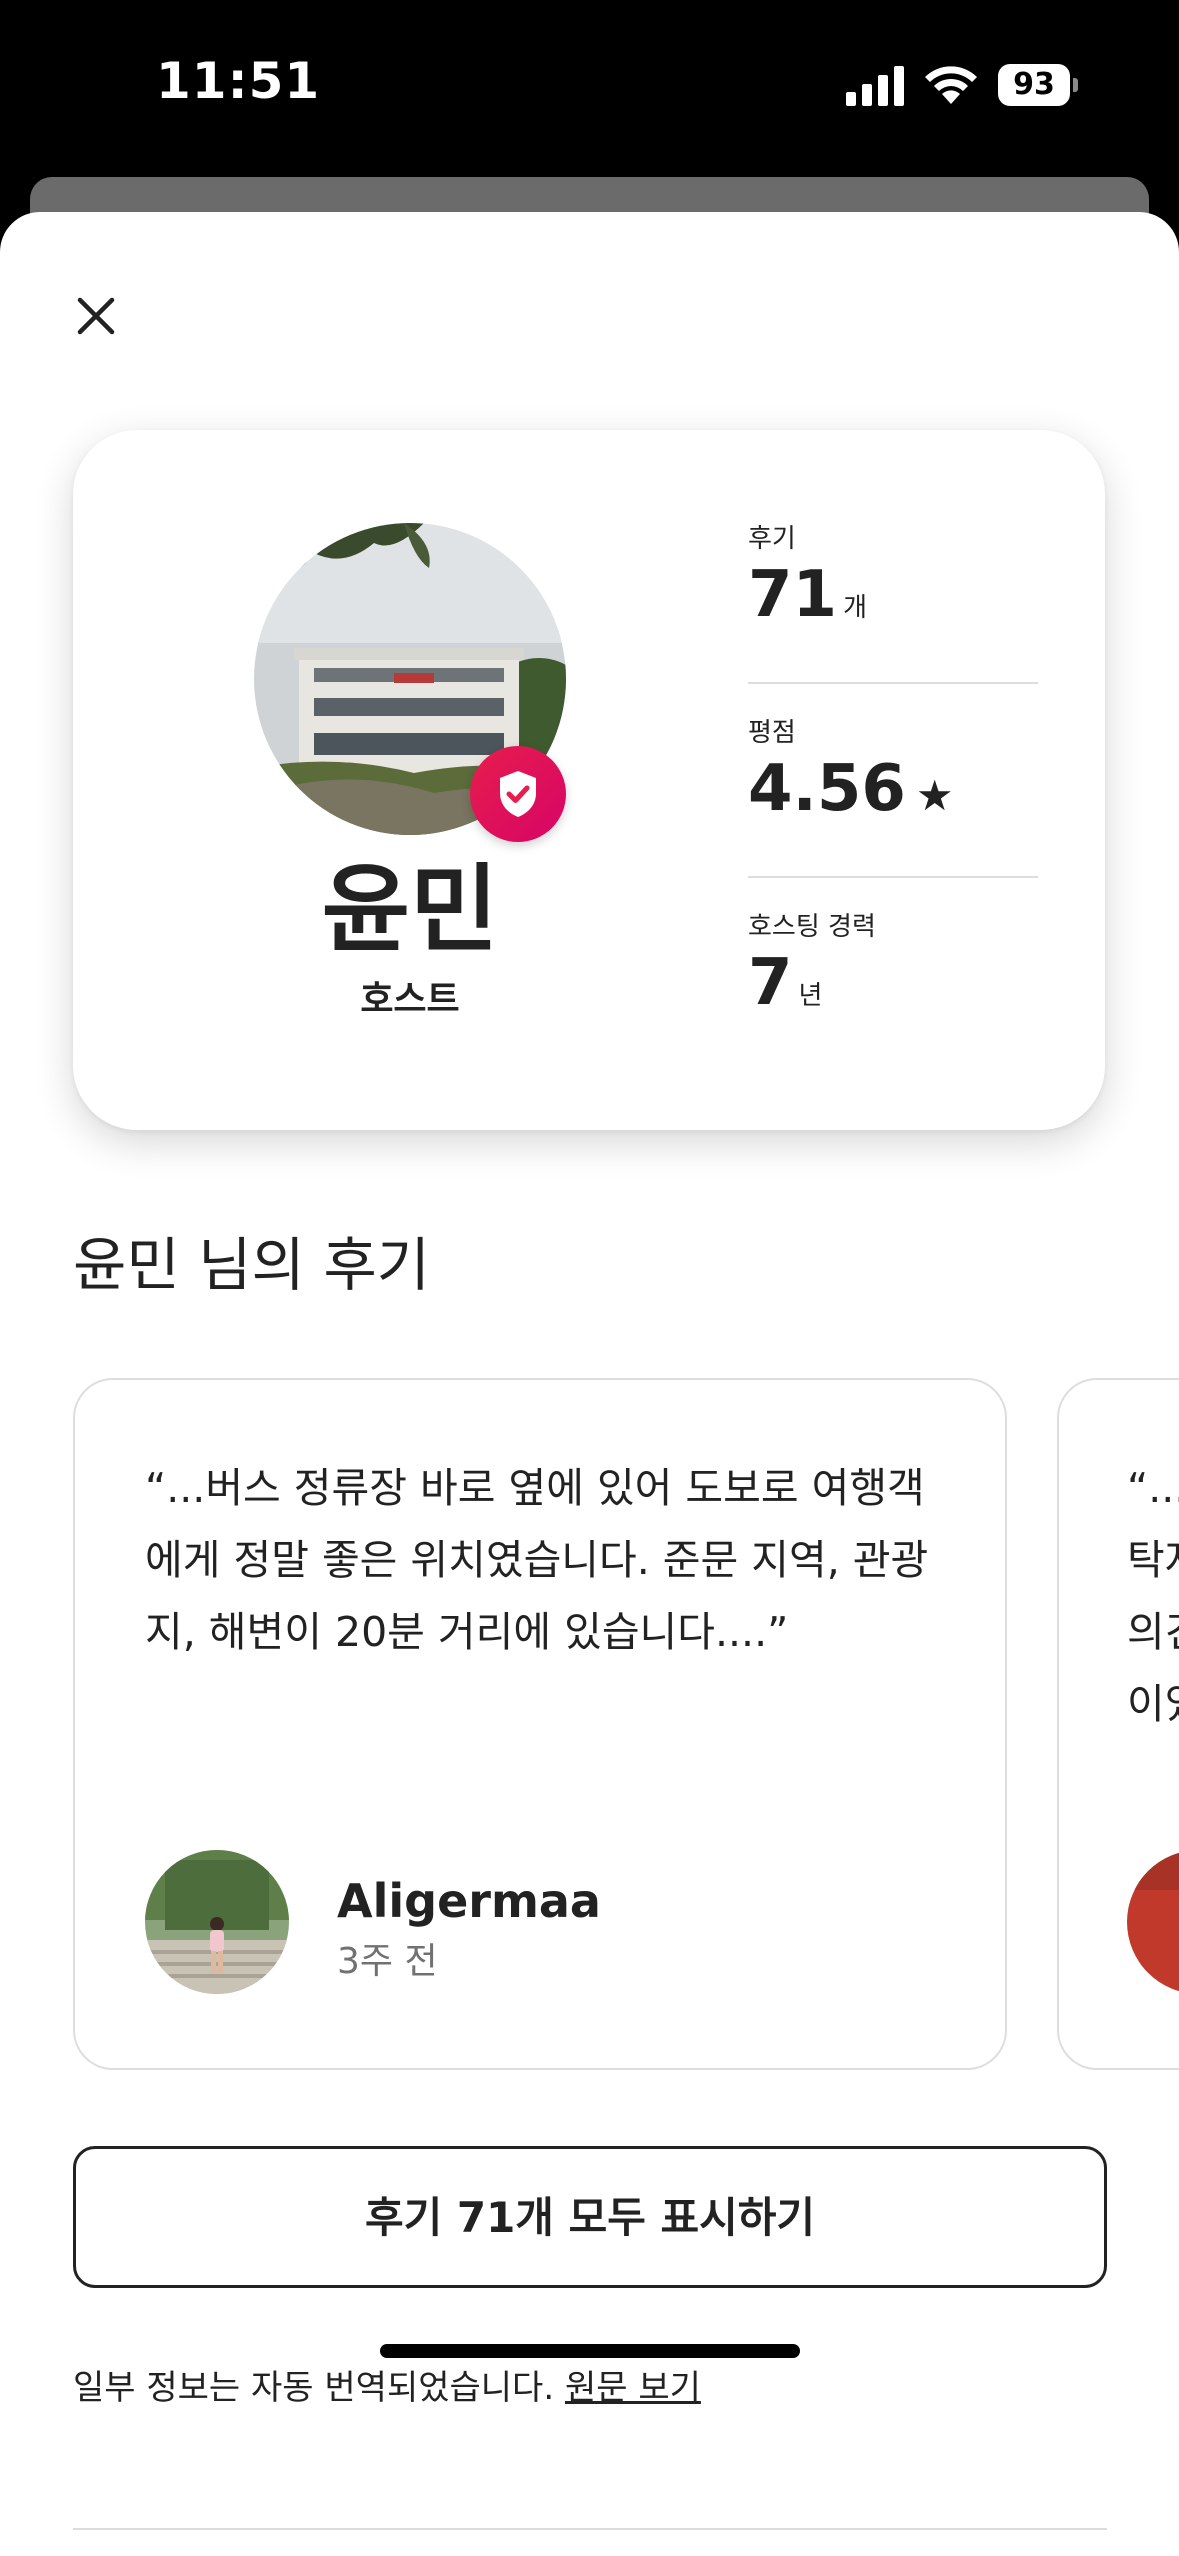 Image resolution: width=1179 pixels, height=2556 pixels. I want to click on view-original-link: 원문 보기, so click(633, 2388).